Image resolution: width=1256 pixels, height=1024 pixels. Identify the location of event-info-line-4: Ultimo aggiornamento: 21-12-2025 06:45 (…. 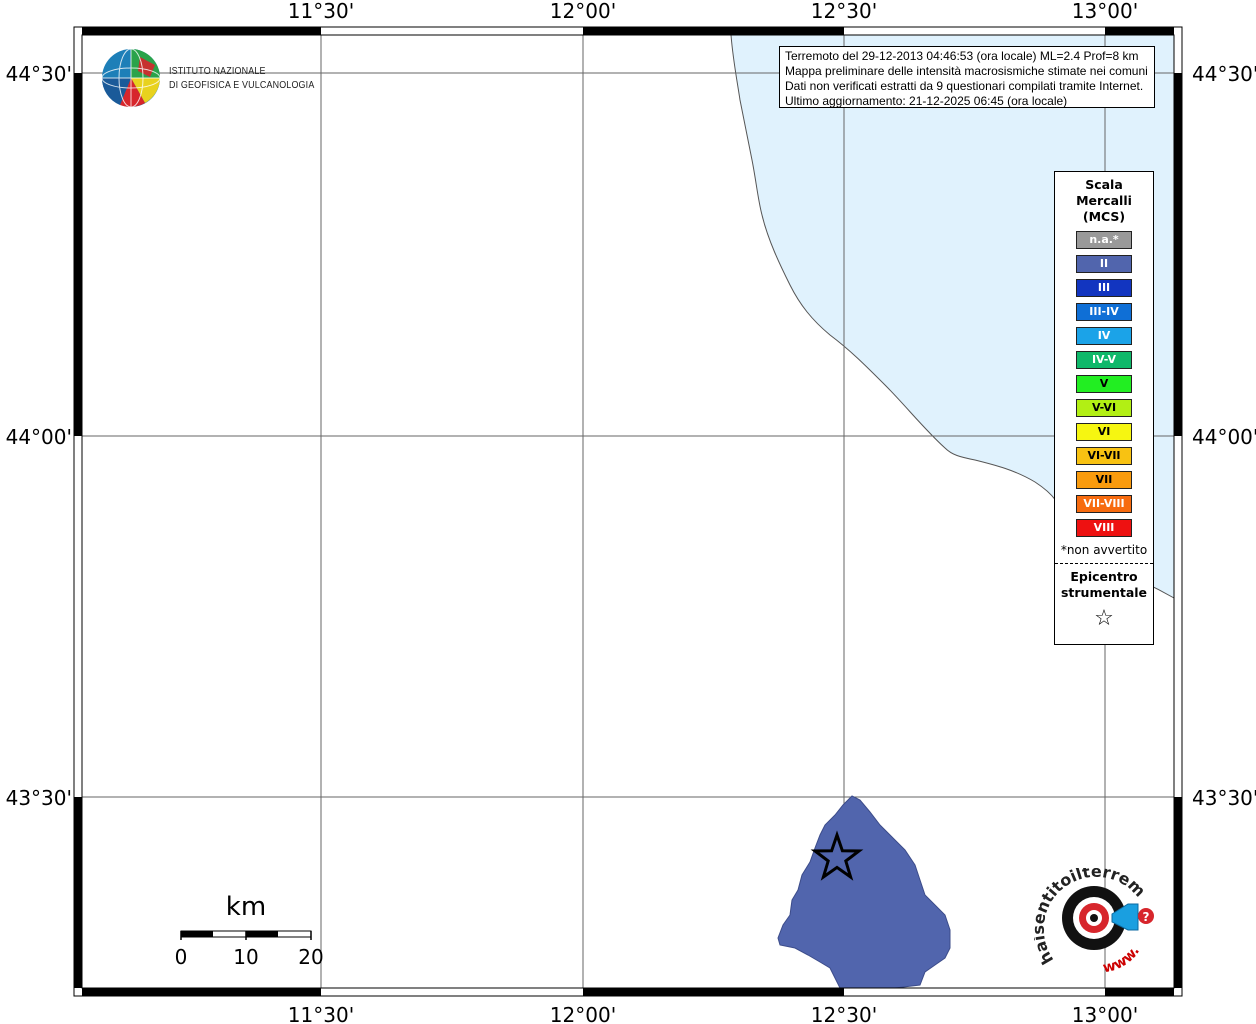
(926, 101).